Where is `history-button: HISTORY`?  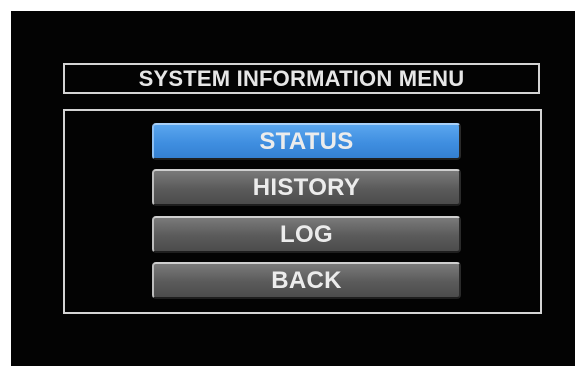
history-button: HISTORY is located at coordinates (306, 187).